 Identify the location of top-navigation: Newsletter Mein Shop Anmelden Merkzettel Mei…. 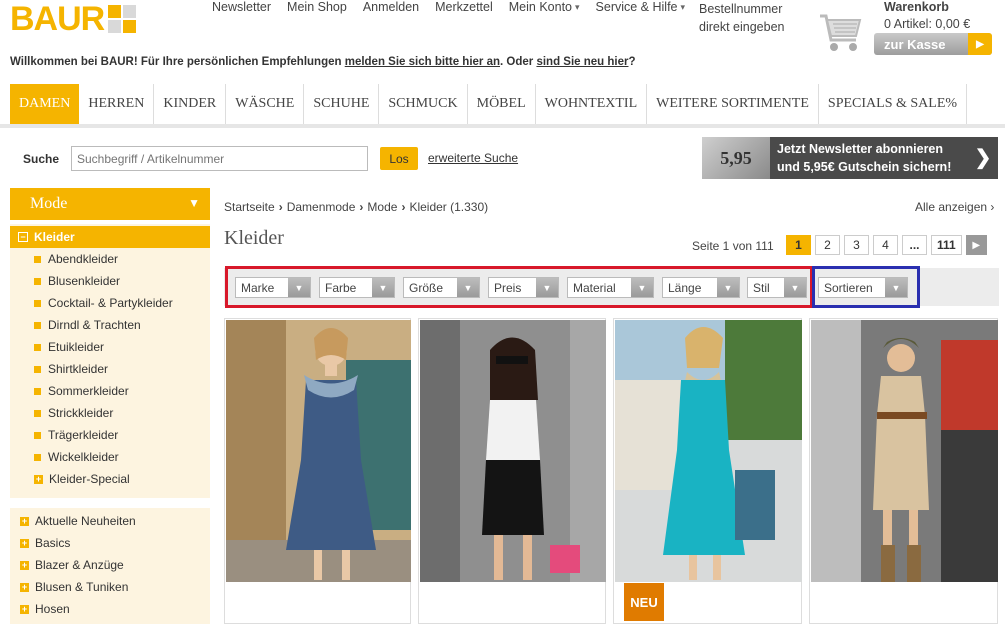
(448, 7).